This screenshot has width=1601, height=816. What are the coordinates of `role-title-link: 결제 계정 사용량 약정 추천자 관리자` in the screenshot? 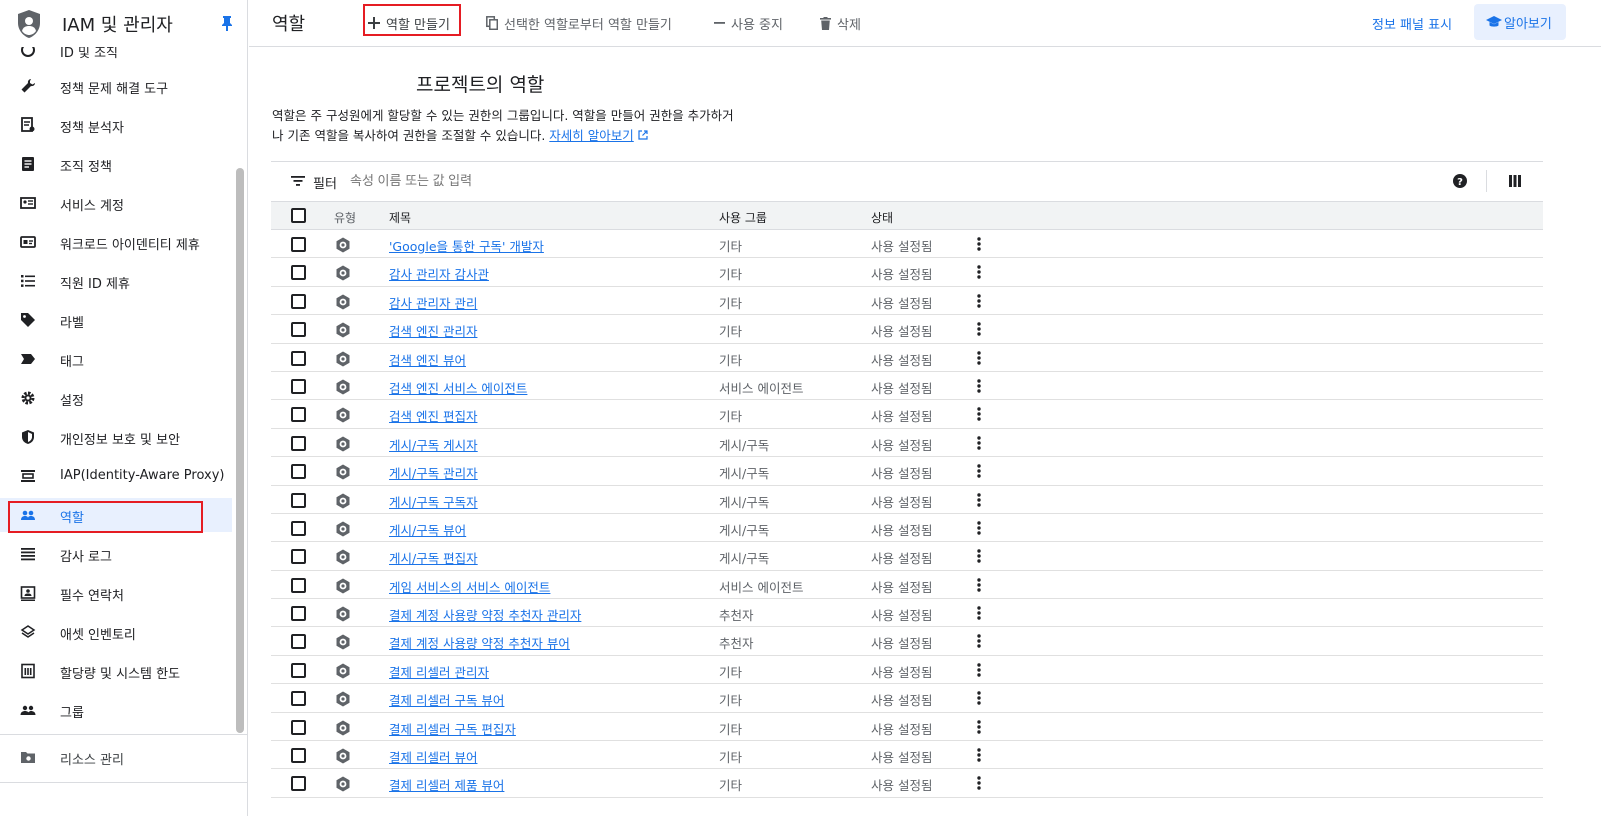 It's located at (485, 614).